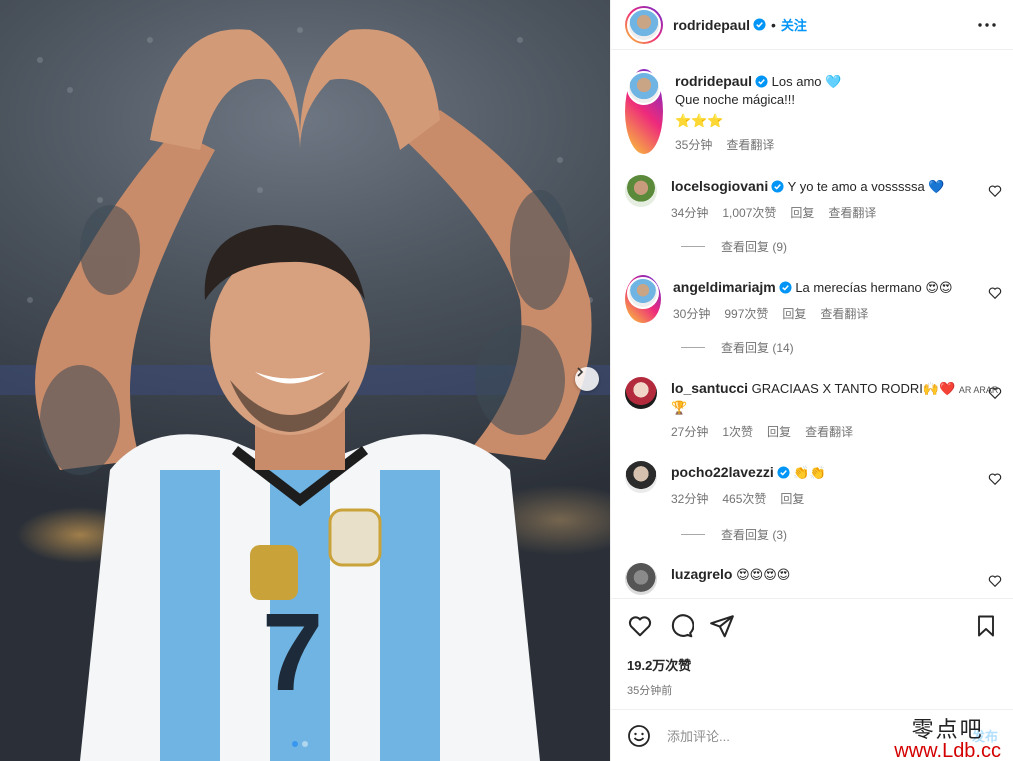 The height and width of the screenshot is (761, 1013). Describe the element at coordinates (853, 388) in the screenshot. I see `comment-text: GRACIAAS X TANTO RODRI🙌❤️` at that location.